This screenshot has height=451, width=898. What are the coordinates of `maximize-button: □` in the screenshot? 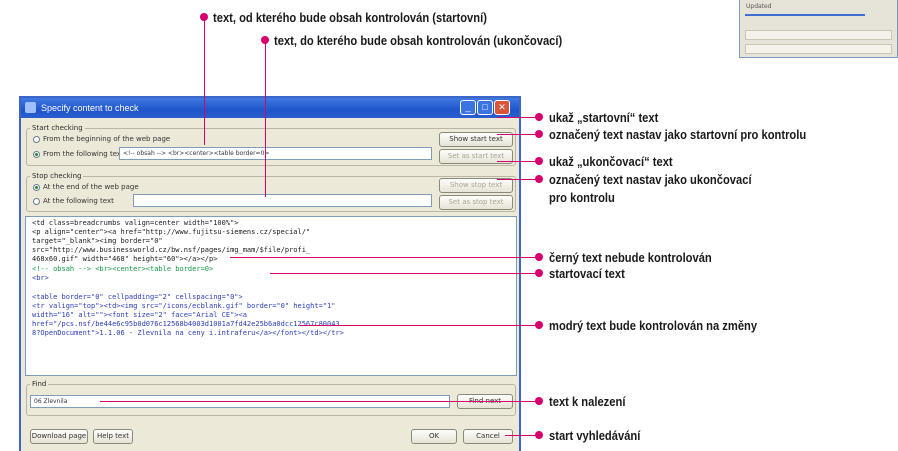 It's located at (485, 107).